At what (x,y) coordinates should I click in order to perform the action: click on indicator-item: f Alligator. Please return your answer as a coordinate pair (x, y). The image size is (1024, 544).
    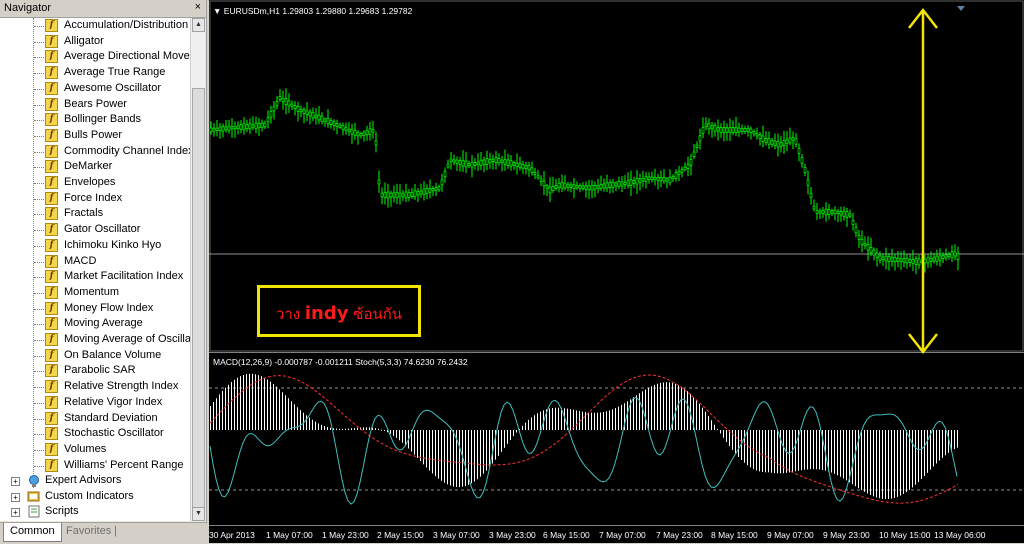
    Looking at the image, I should click on (95, 42).